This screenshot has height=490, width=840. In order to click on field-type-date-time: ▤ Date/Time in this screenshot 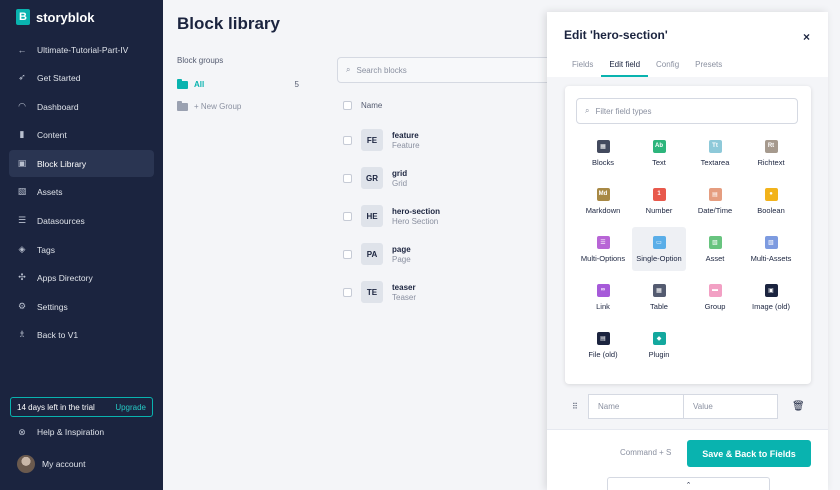, I will do `click(715, 201)`.